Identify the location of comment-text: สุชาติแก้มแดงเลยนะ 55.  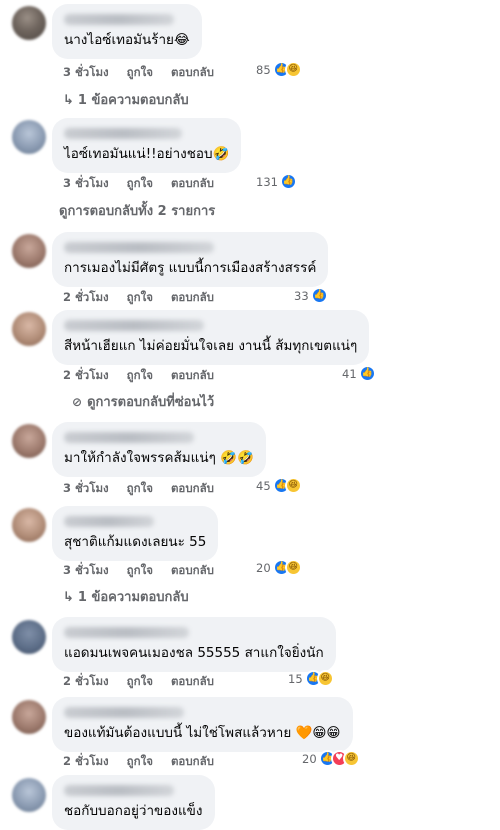
(135, 542).